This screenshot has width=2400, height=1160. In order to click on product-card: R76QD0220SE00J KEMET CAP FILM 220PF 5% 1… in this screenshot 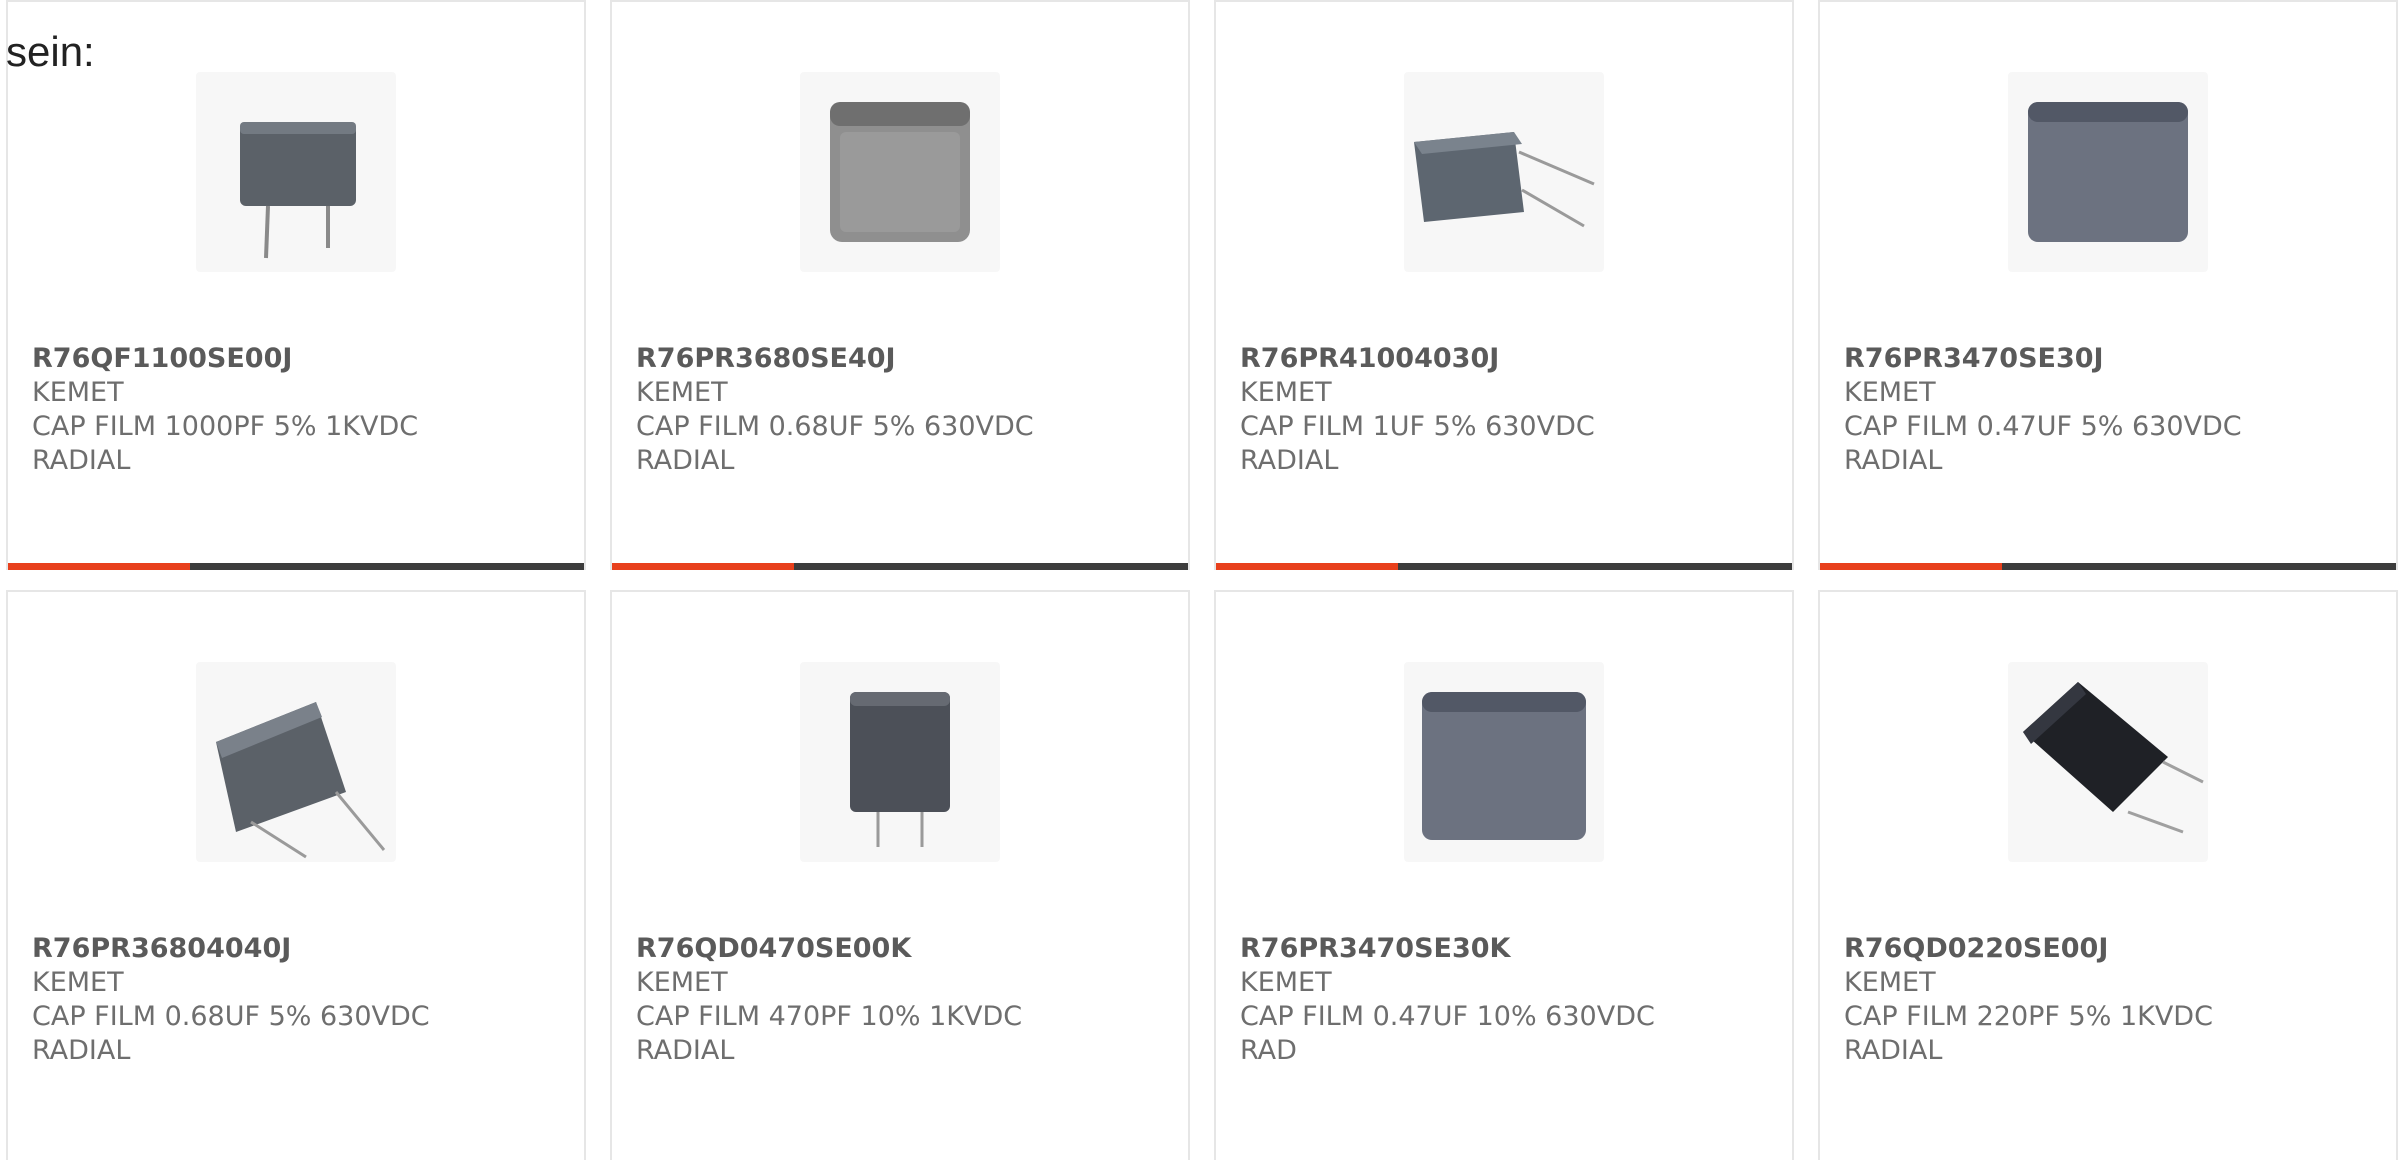, I will do `click(2108, 875)`.